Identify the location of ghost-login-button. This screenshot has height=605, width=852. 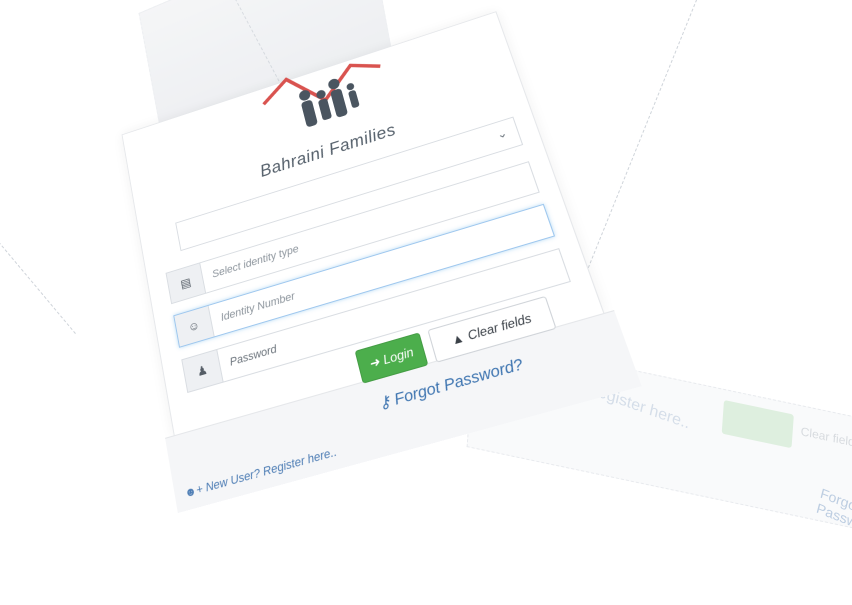
(757, 424).